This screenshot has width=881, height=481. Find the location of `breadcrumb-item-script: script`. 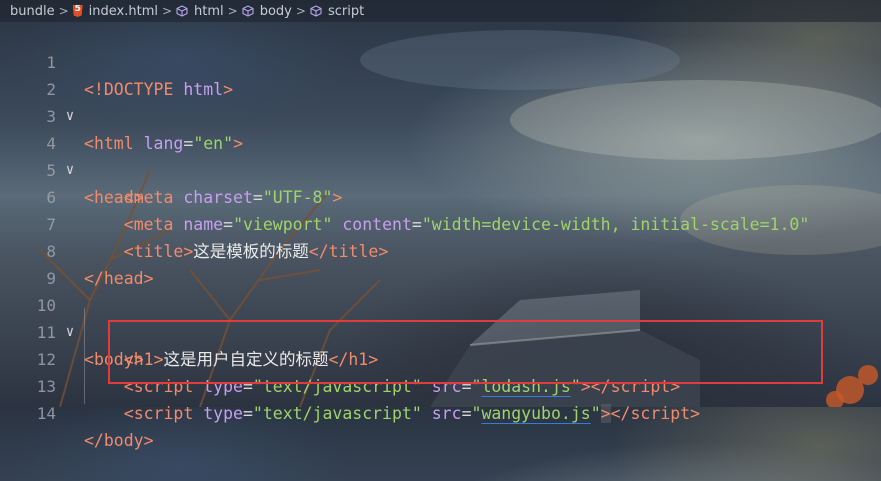

breadcrumb-item-script: script is located at coordinates (337, 11).